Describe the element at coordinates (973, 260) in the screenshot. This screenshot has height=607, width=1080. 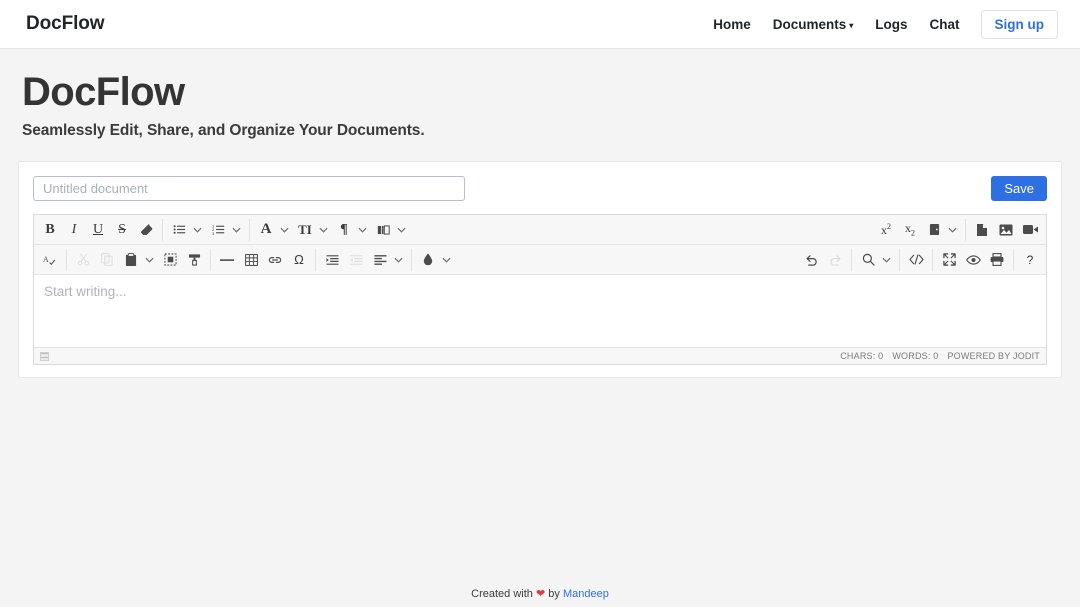
I see `preview-icon` at that location.